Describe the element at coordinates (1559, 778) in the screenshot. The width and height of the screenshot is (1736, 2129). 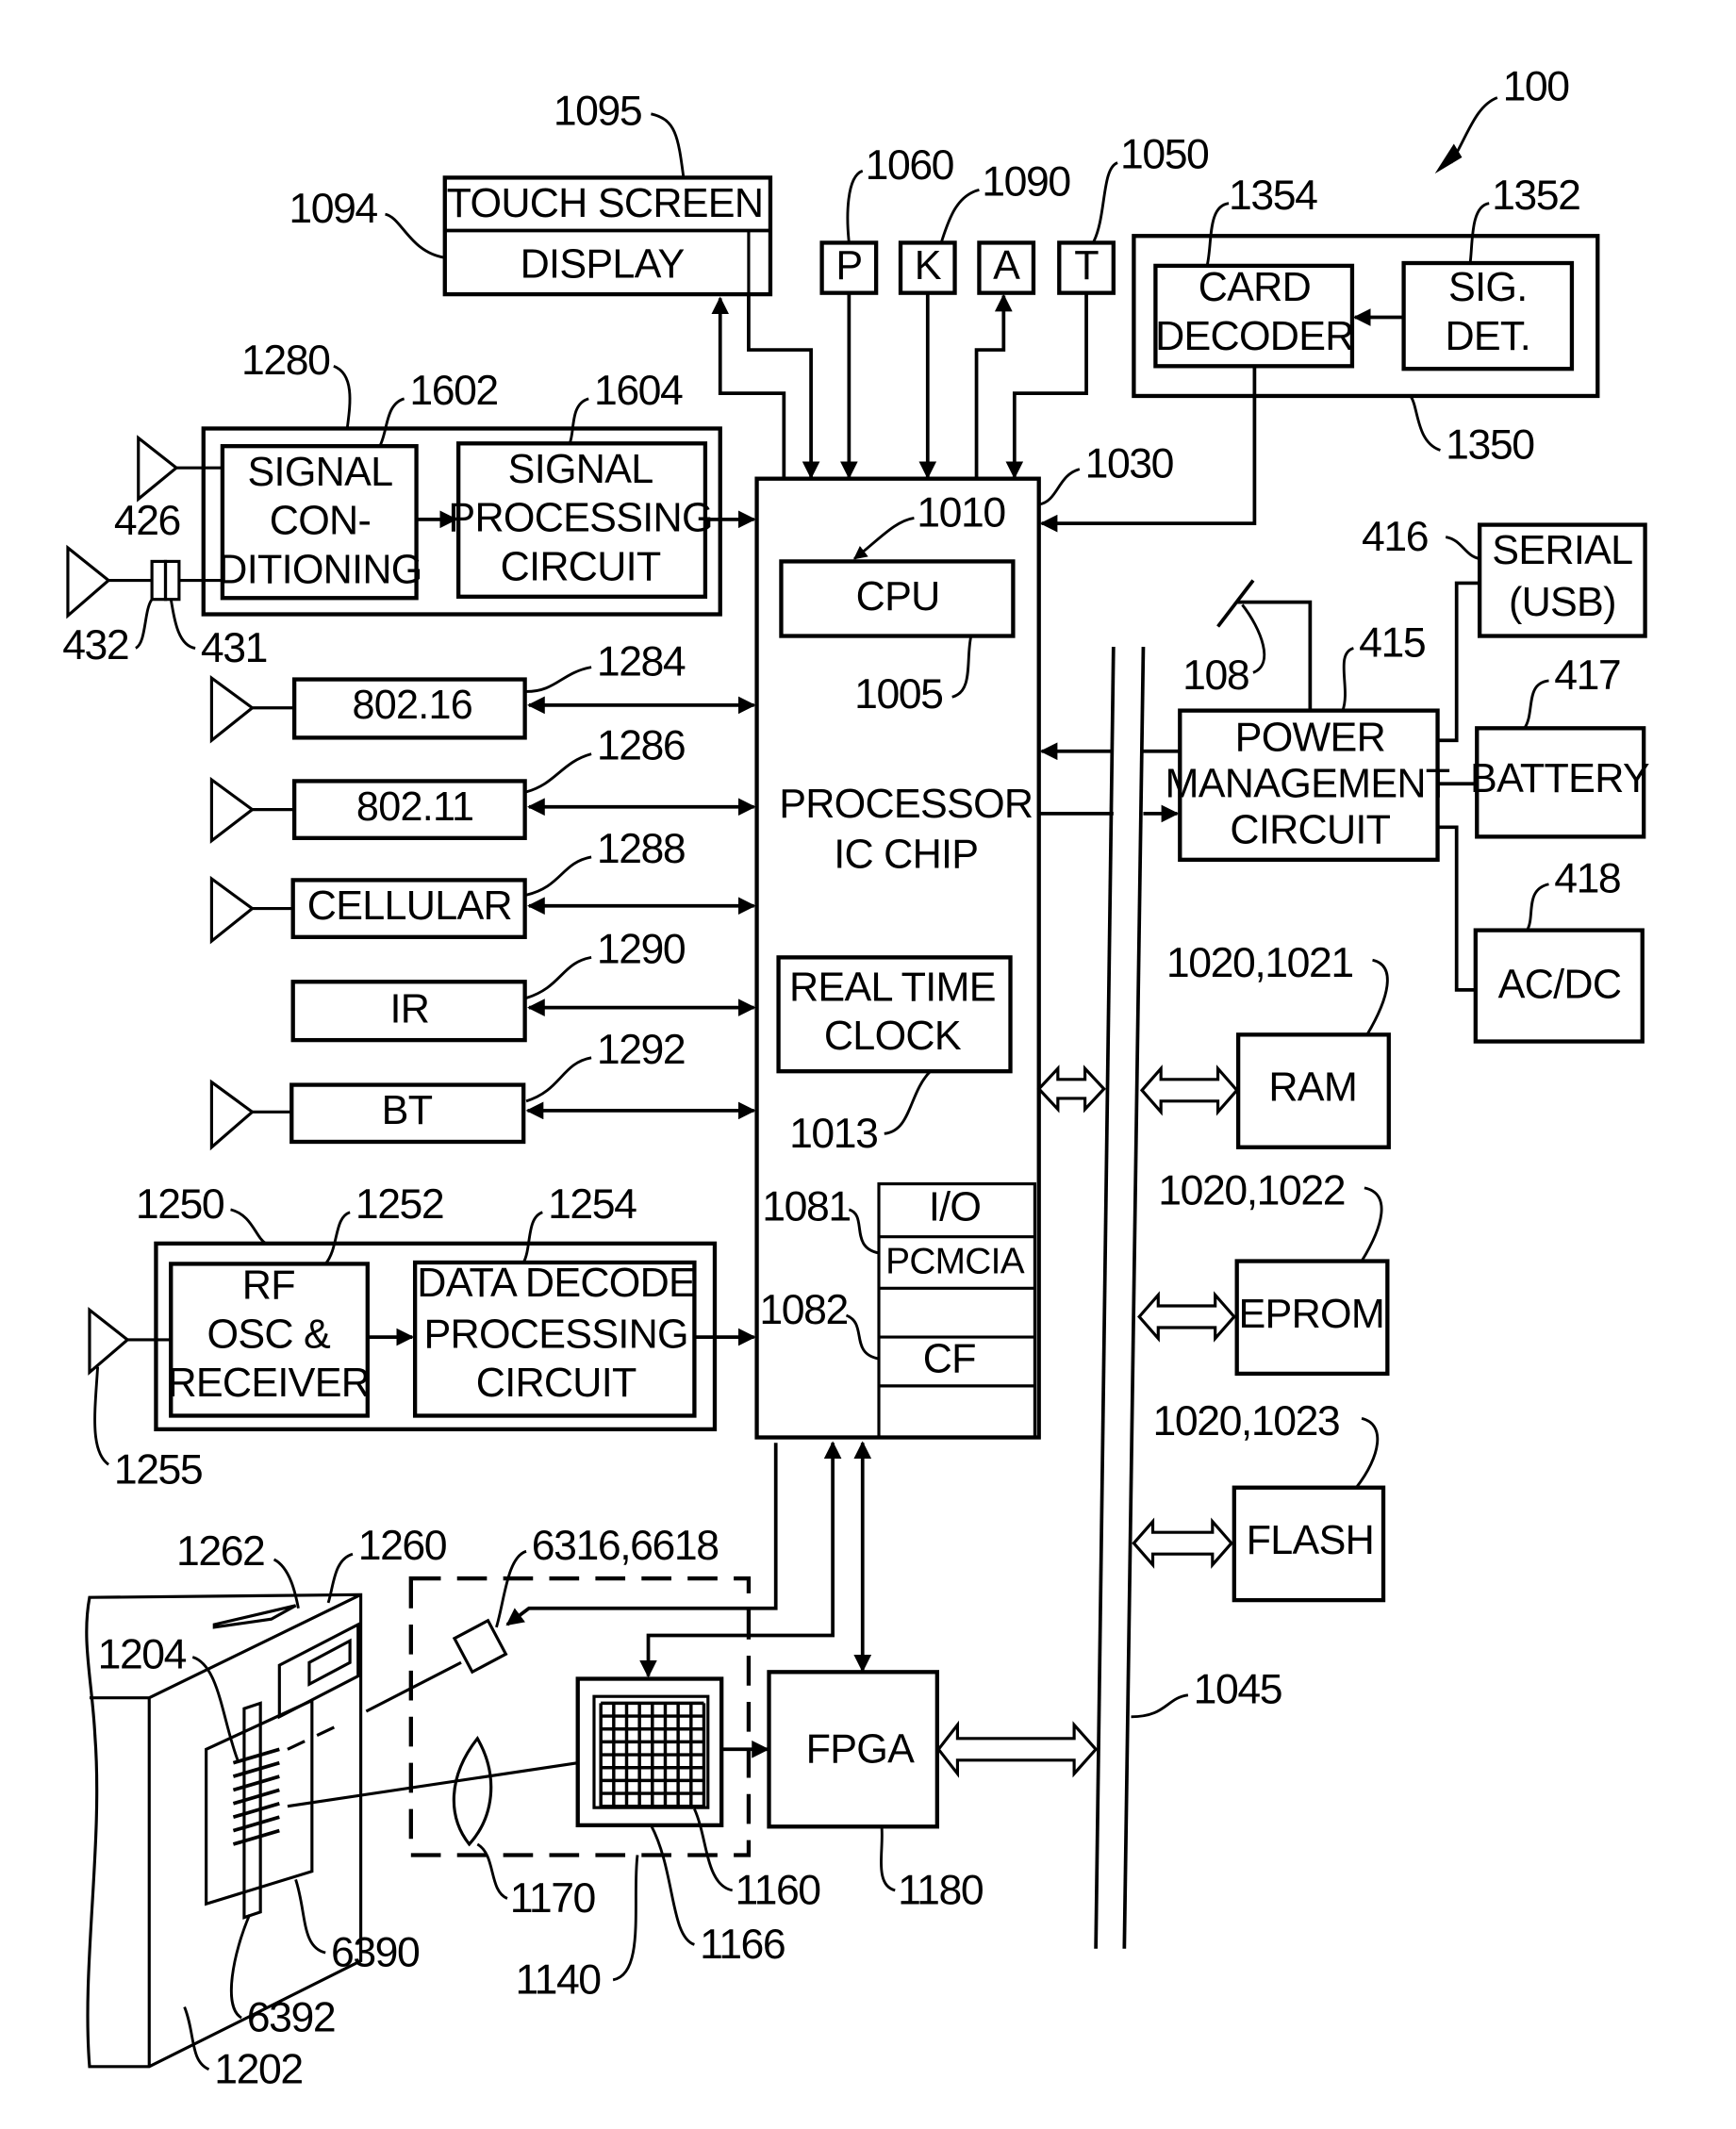
I see `battery-label: BATTERY` at that location.